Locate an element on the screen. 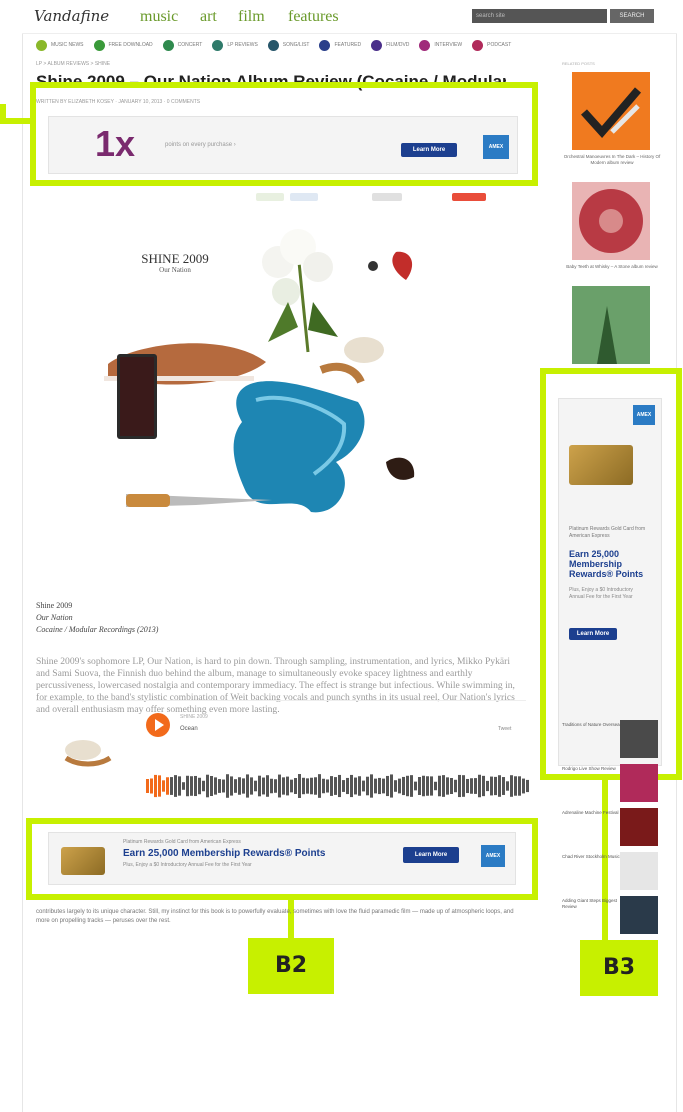 This screenshot has height=1112, width=683. caption-album: Our Nation is located at coordinates (54, 617).